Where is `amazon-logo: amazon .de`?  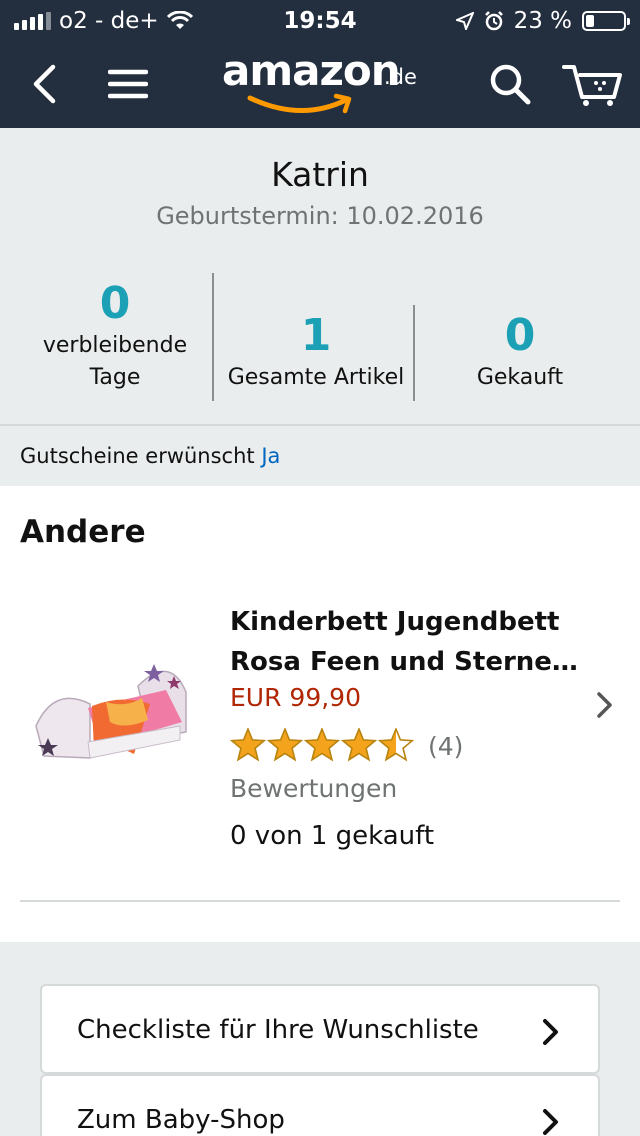
amazon-logo: amazon .de is located at coordinates (322, 82).